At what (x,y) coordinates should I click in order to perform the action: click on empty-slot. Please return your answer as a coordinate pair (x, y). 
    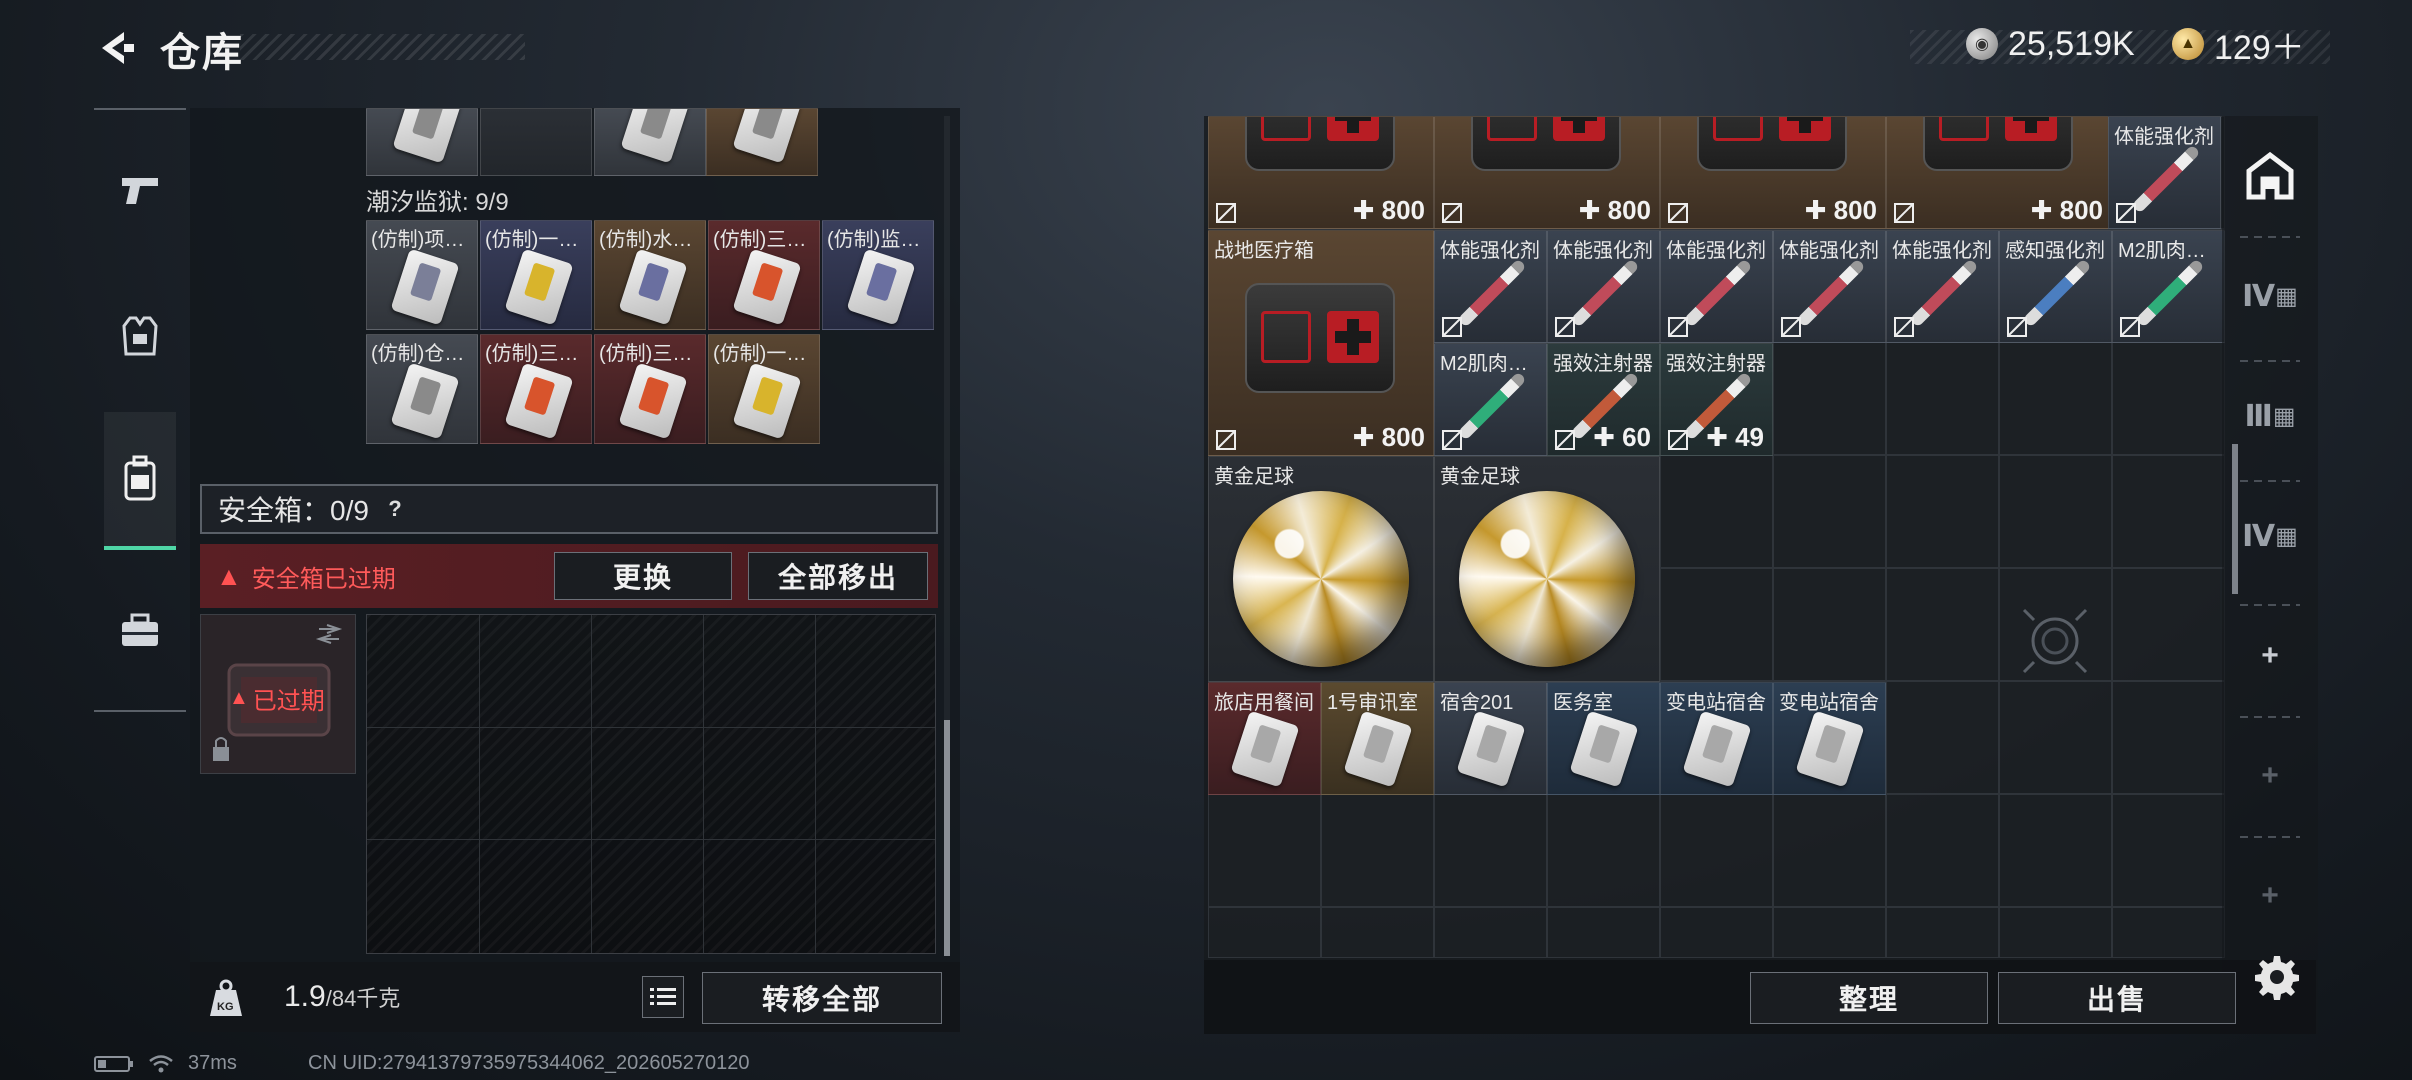
    Looking at the image, I should click on (536, 142).